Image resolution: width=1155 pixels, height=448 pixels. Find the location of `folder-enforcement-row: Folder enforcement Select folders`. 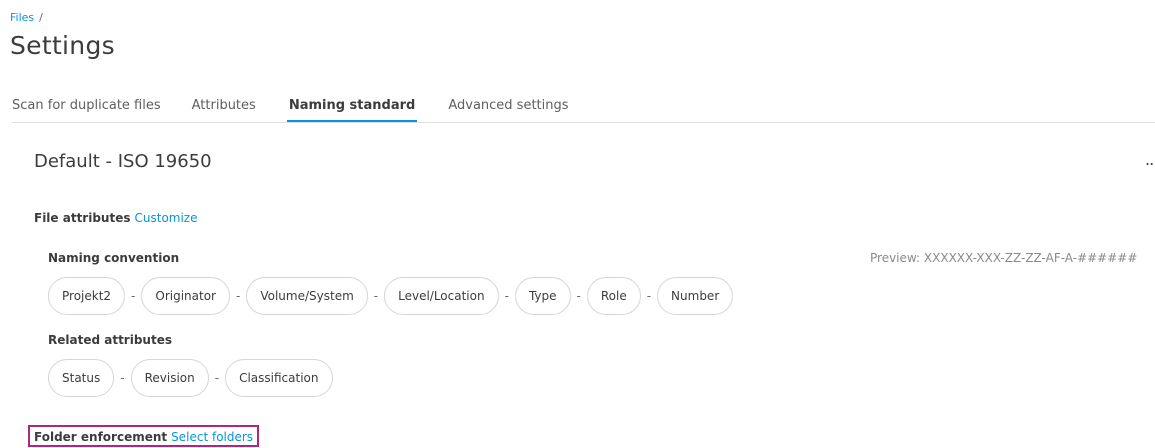

folder-enforcement-row: Folder enforcement Select folders is located at coordinates (144, 436).